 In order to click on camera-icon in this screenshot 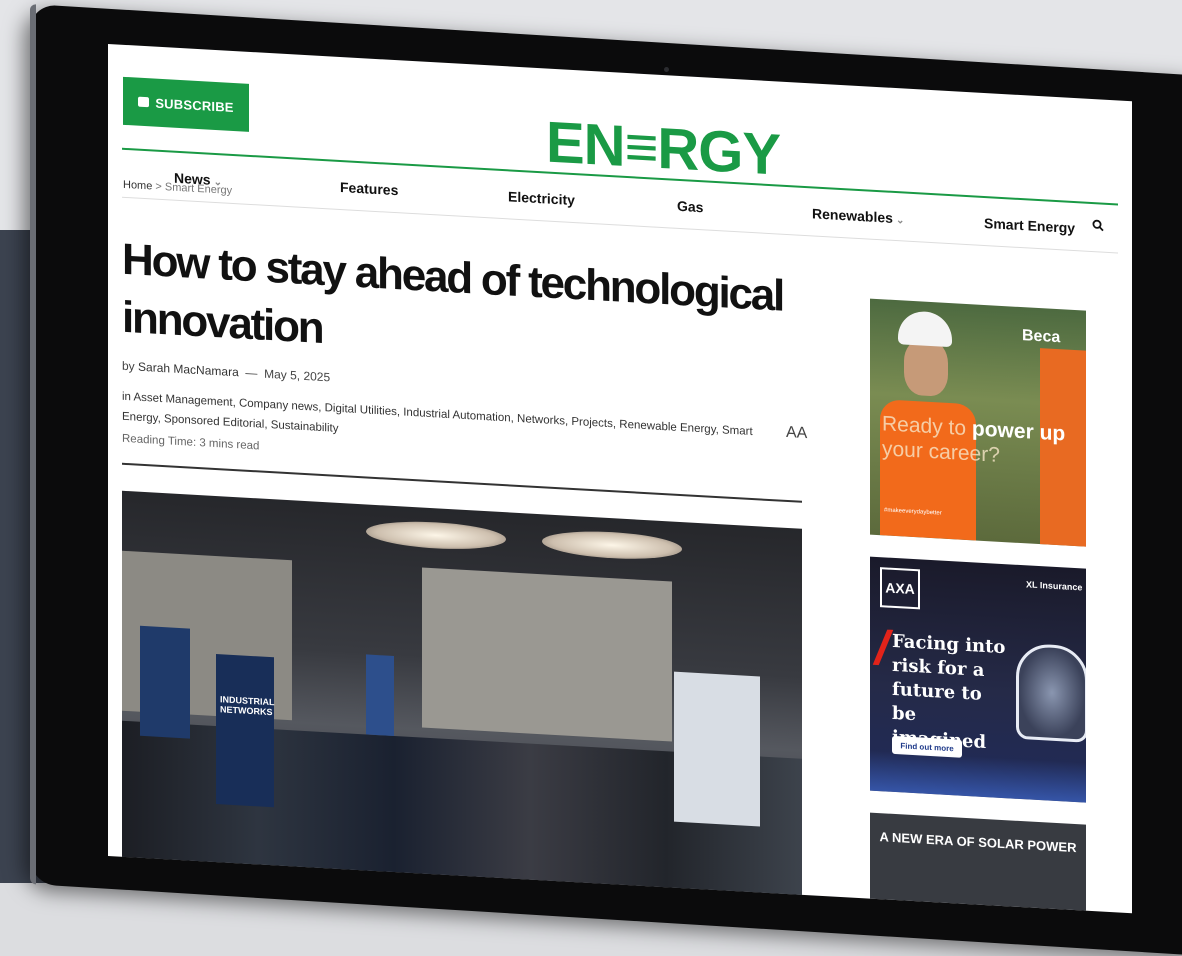, I will do `click(666, 69)`.